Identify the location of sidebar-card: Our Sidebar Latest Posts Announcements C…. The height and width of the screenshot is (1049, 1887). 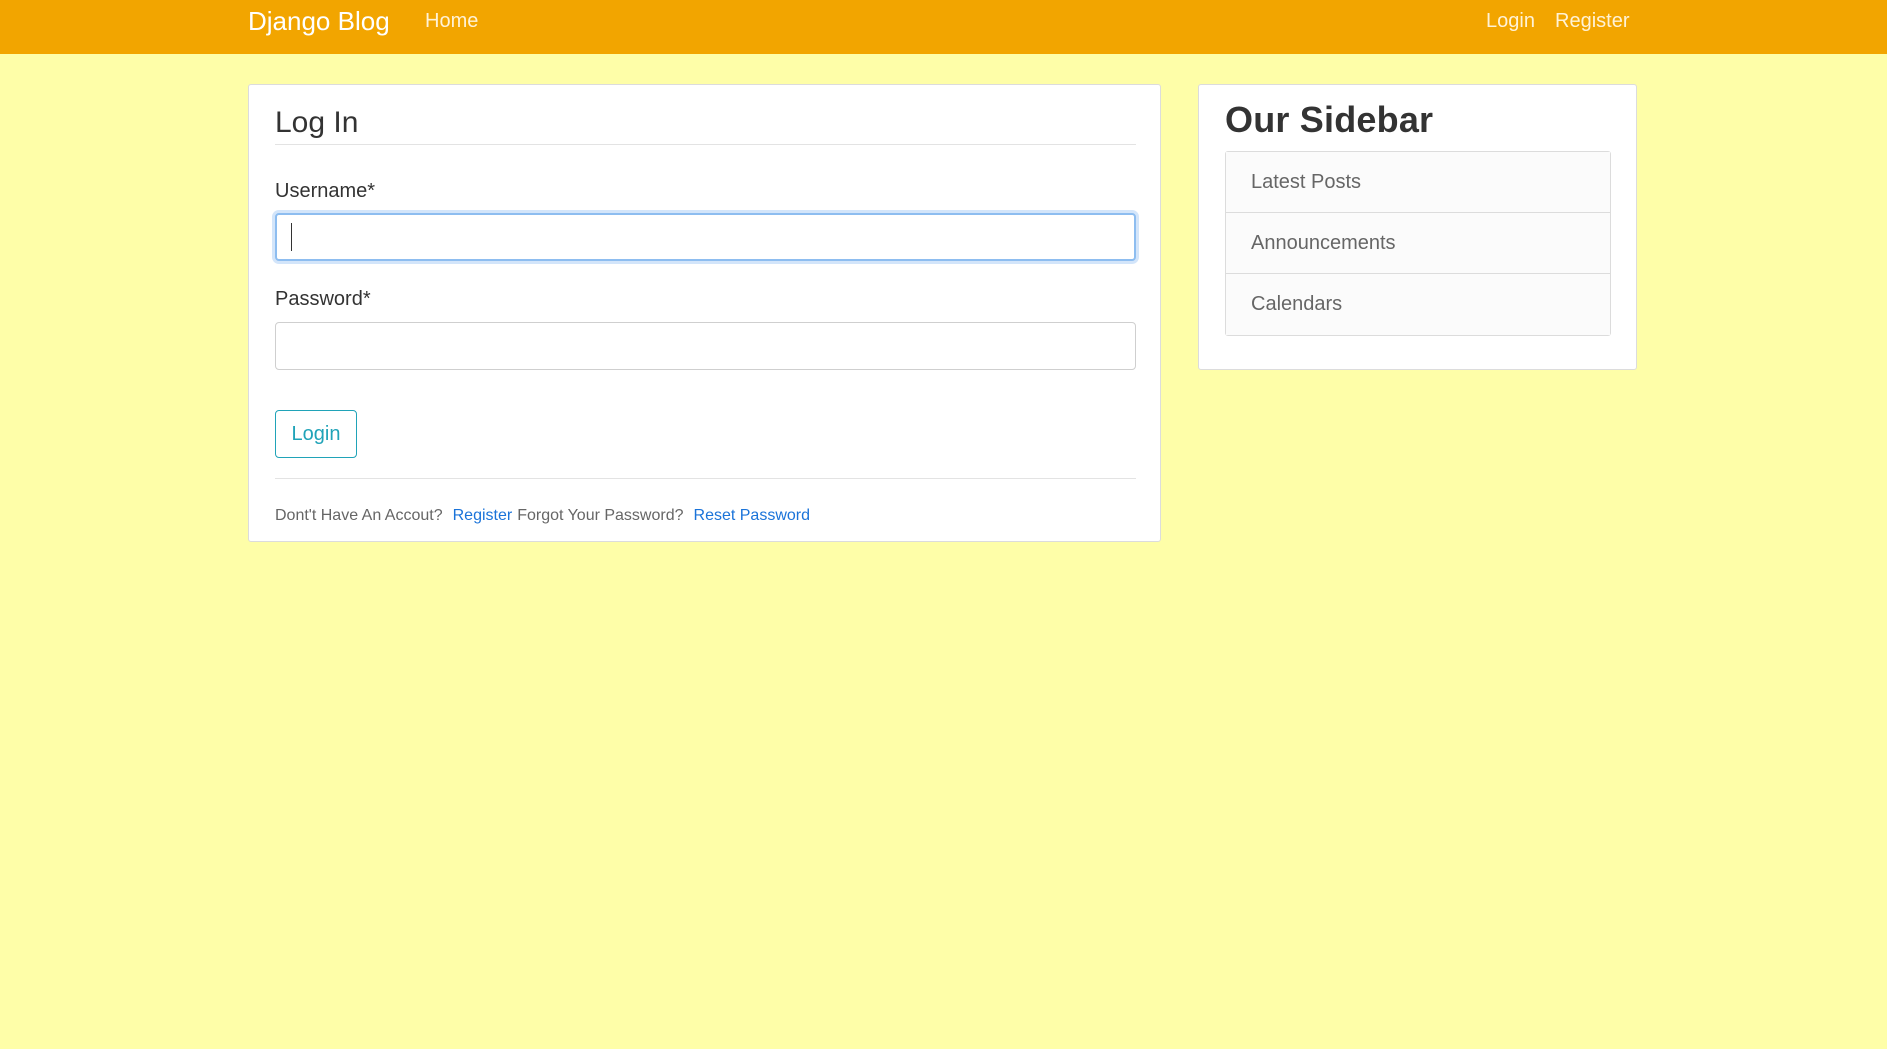
(1417, 227).